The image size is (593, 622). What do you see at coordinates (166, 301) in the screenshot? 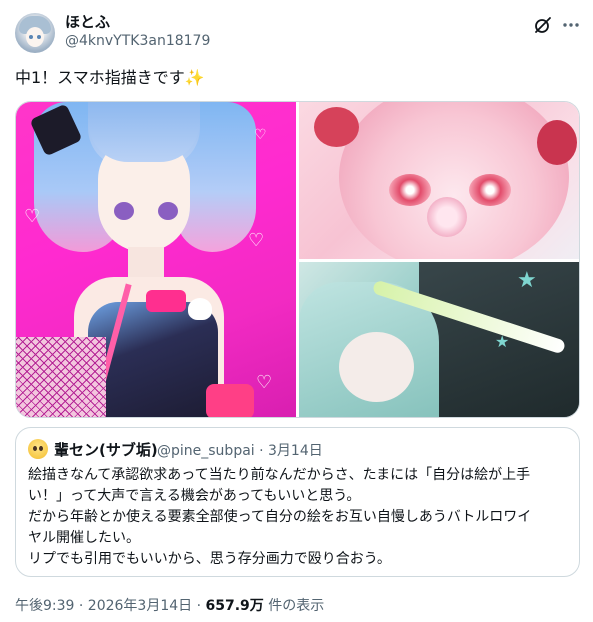
I see `bowtie` at bounding box center [166, 301].